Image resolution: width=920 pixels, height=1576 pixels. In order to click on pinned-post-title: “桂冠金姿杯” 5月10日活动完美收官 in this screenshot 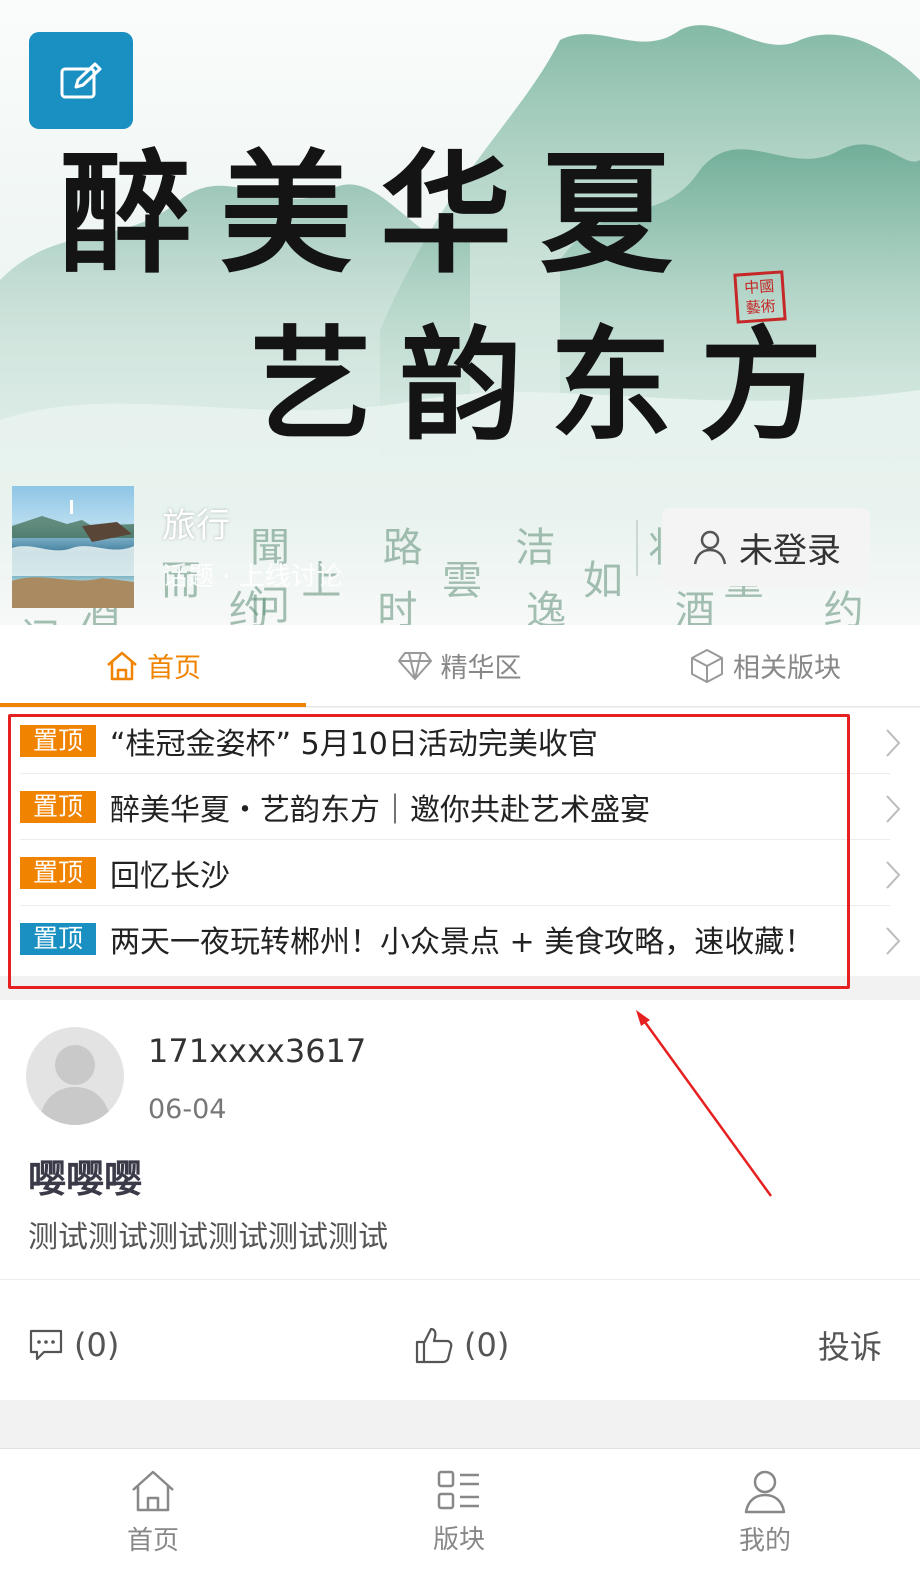, I will do `click(354, 744)`.